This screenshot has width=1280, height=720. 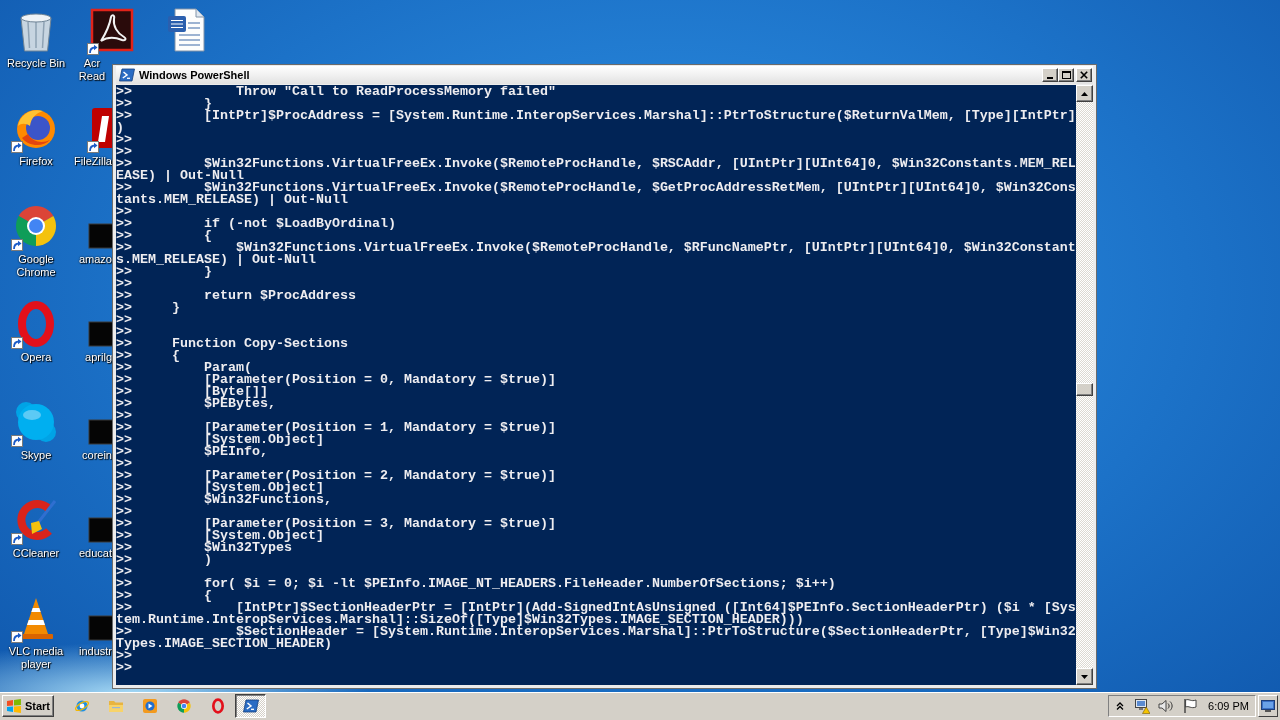 I want to click on console-line: >> [IntPtr]$SectionHeaderPtr = [IntPtr](Add-SignedIntAsUnsigned ([Int64]$PEInfo.SectionHeaderPtr) ($i * [Sys, so click(x=596, y=608).